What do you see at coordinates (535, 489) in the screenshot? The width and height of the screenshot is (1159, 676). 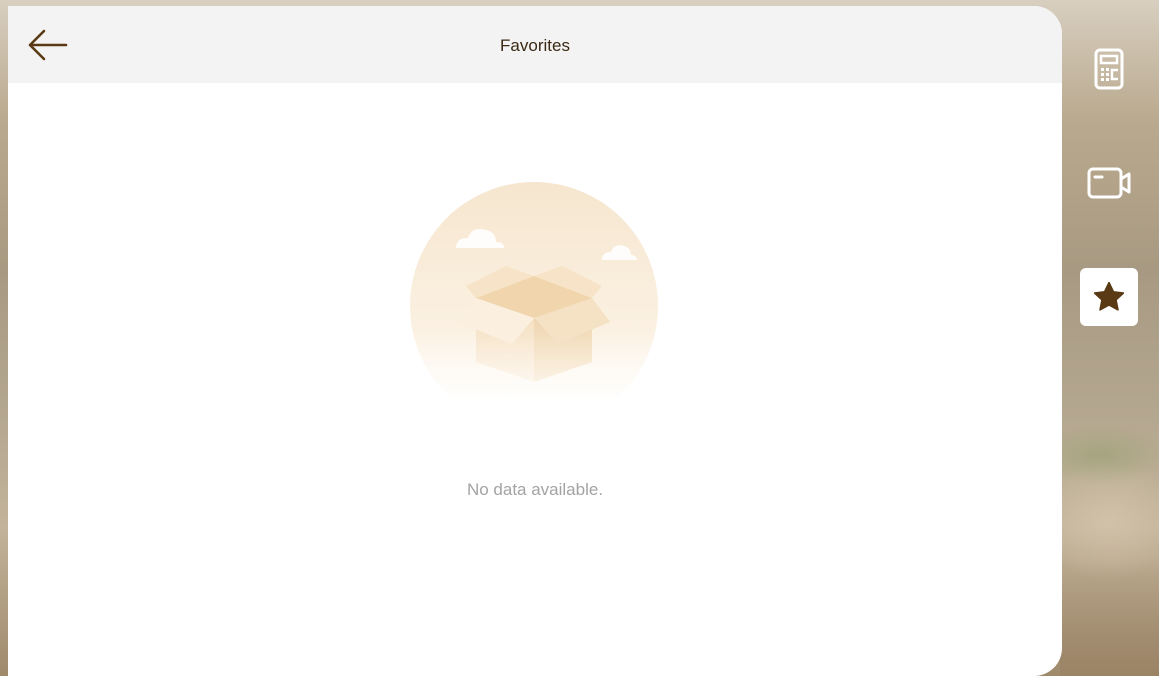 I see `empty-state-message: No data available.` at bounding box center [535, 489].